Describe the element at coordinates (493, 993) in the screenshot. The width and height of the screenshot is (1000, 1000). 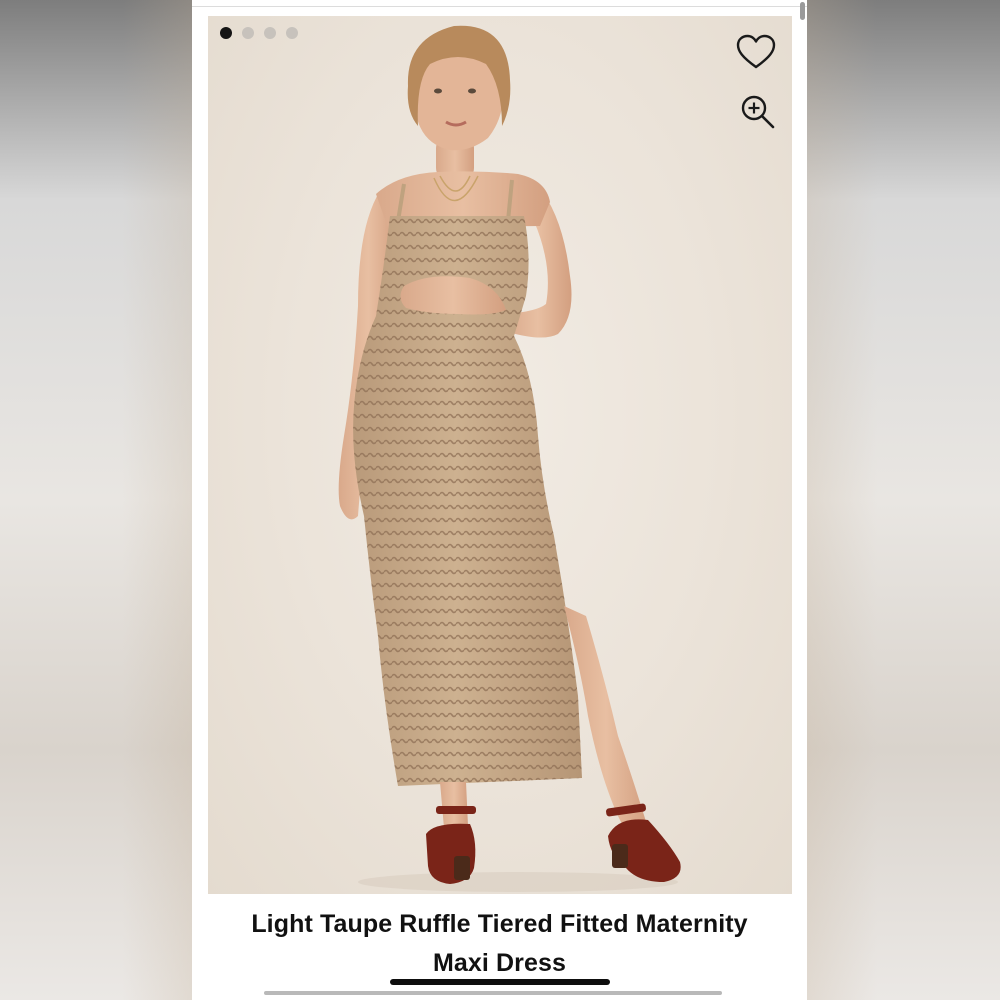
I see `horizontal-scrollbar` at that location.